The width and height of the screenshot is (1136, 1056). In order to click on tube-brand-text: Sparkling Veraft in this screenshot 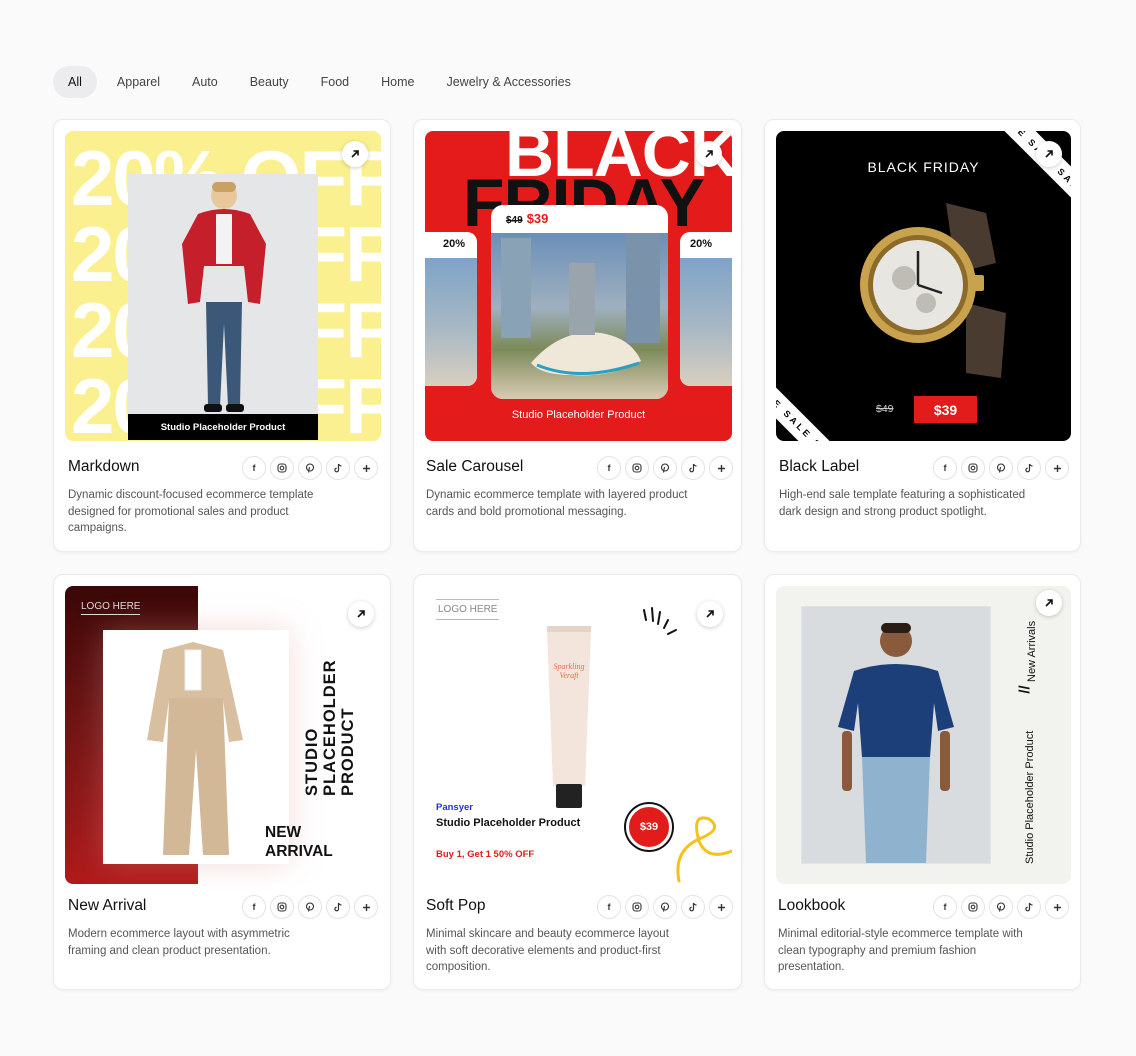, I will do `click(569, 671)`.